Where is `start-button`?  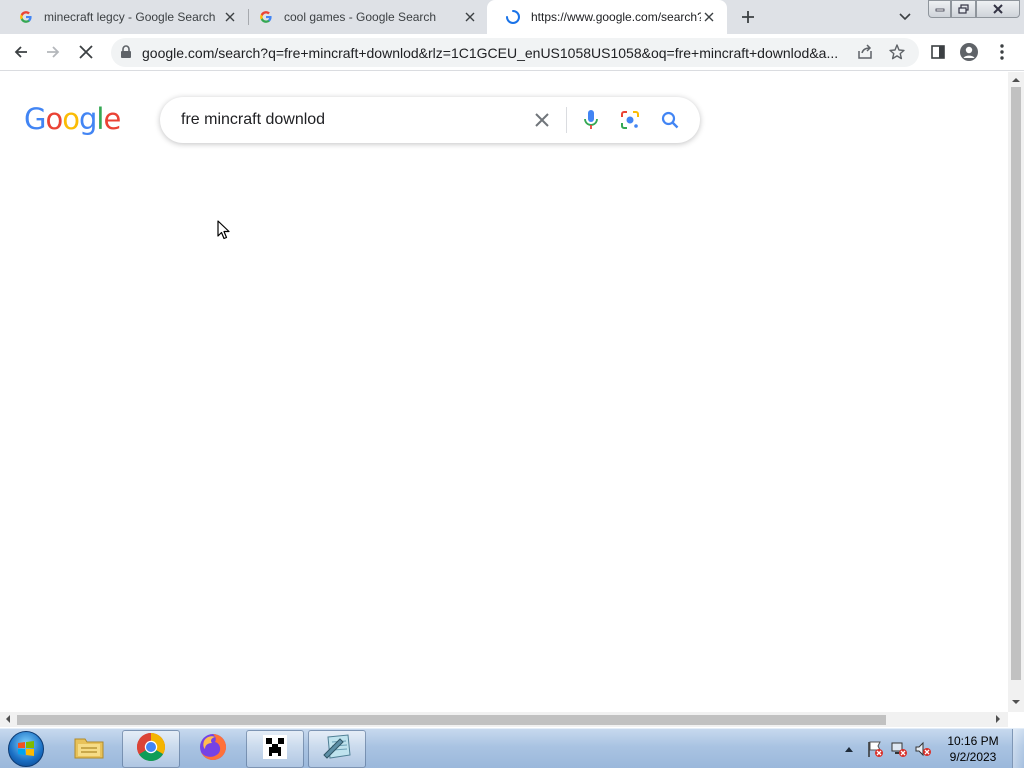
start-button is located at coordinates (26, 749).